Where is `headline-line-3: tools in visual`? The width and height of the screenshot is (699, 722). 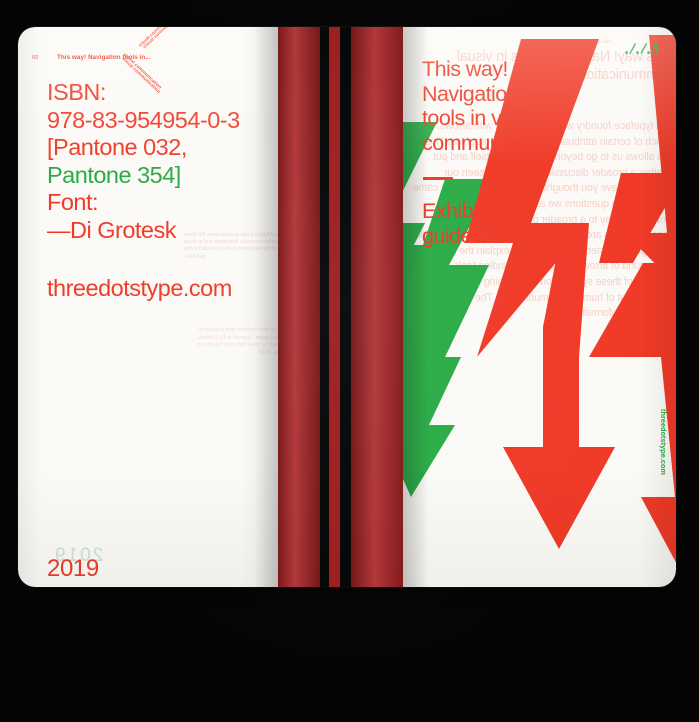
headline-line-3: tools in visual is located at coordinates (482, 118).